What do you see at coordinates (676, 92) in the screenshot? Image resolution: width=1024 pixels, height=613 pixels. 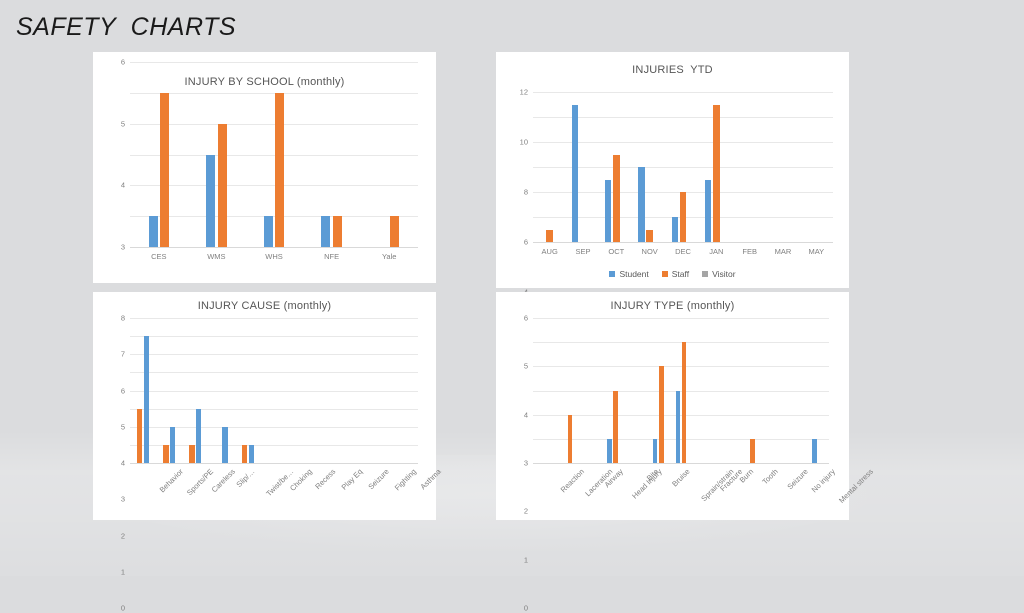 I see `gridline: 12` at bounding box center [676, 92].